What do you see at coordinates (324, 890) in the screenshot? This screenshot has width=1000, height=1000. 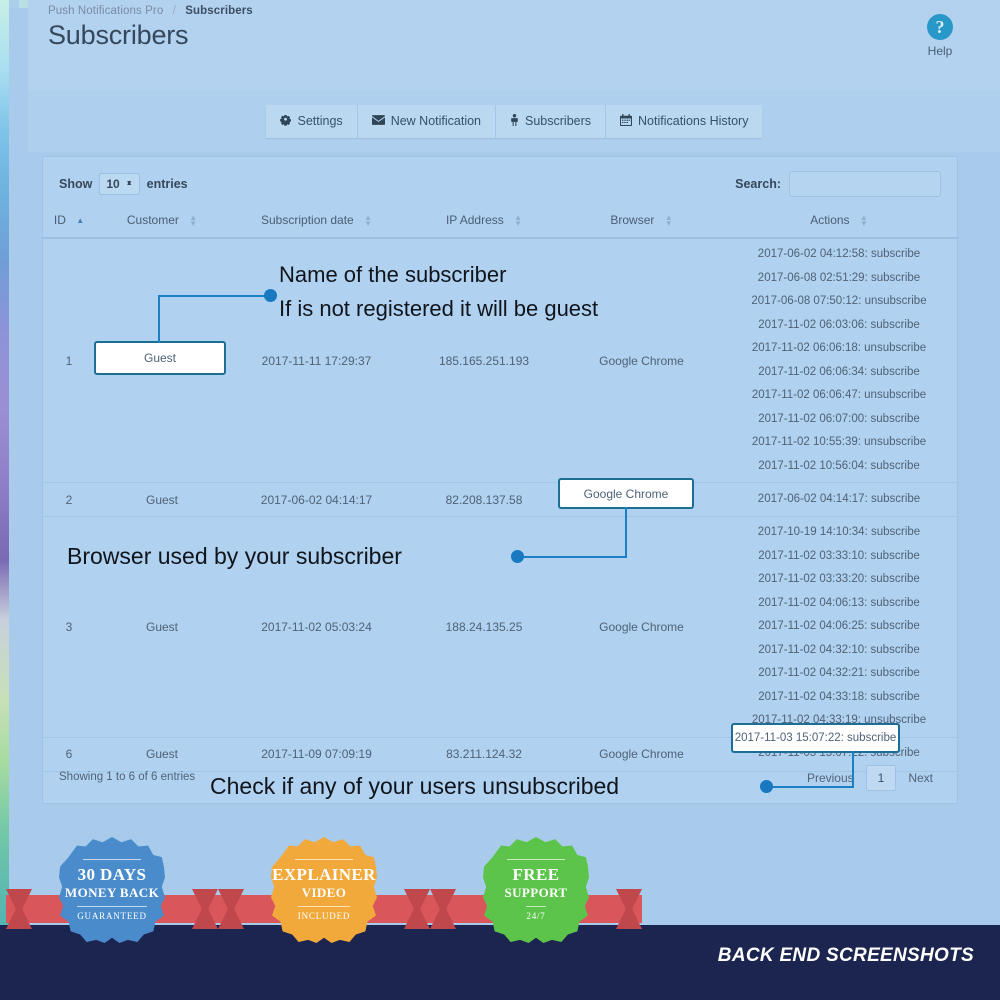 I see `badge-seal: EXPLAINER VIDEO INCLUDED` at bounding box center [324, 890].